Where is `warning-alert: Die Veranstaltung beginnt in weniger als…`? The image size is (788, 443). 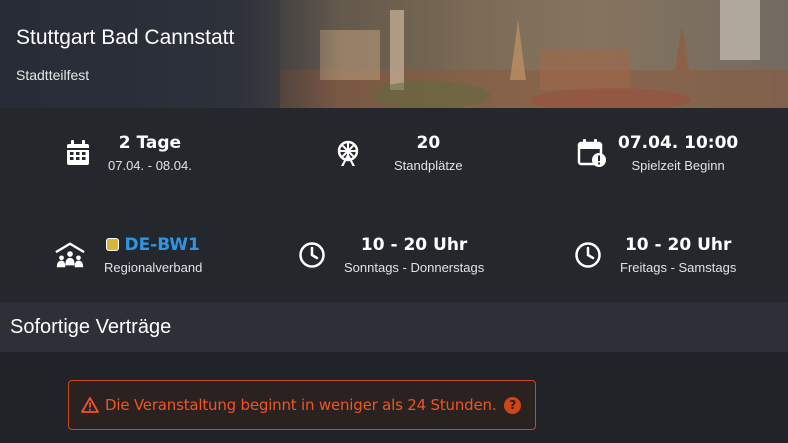
warning-alert: Die Veranstaltung beginnt in weniger als… is located at coordinates (302, 405).